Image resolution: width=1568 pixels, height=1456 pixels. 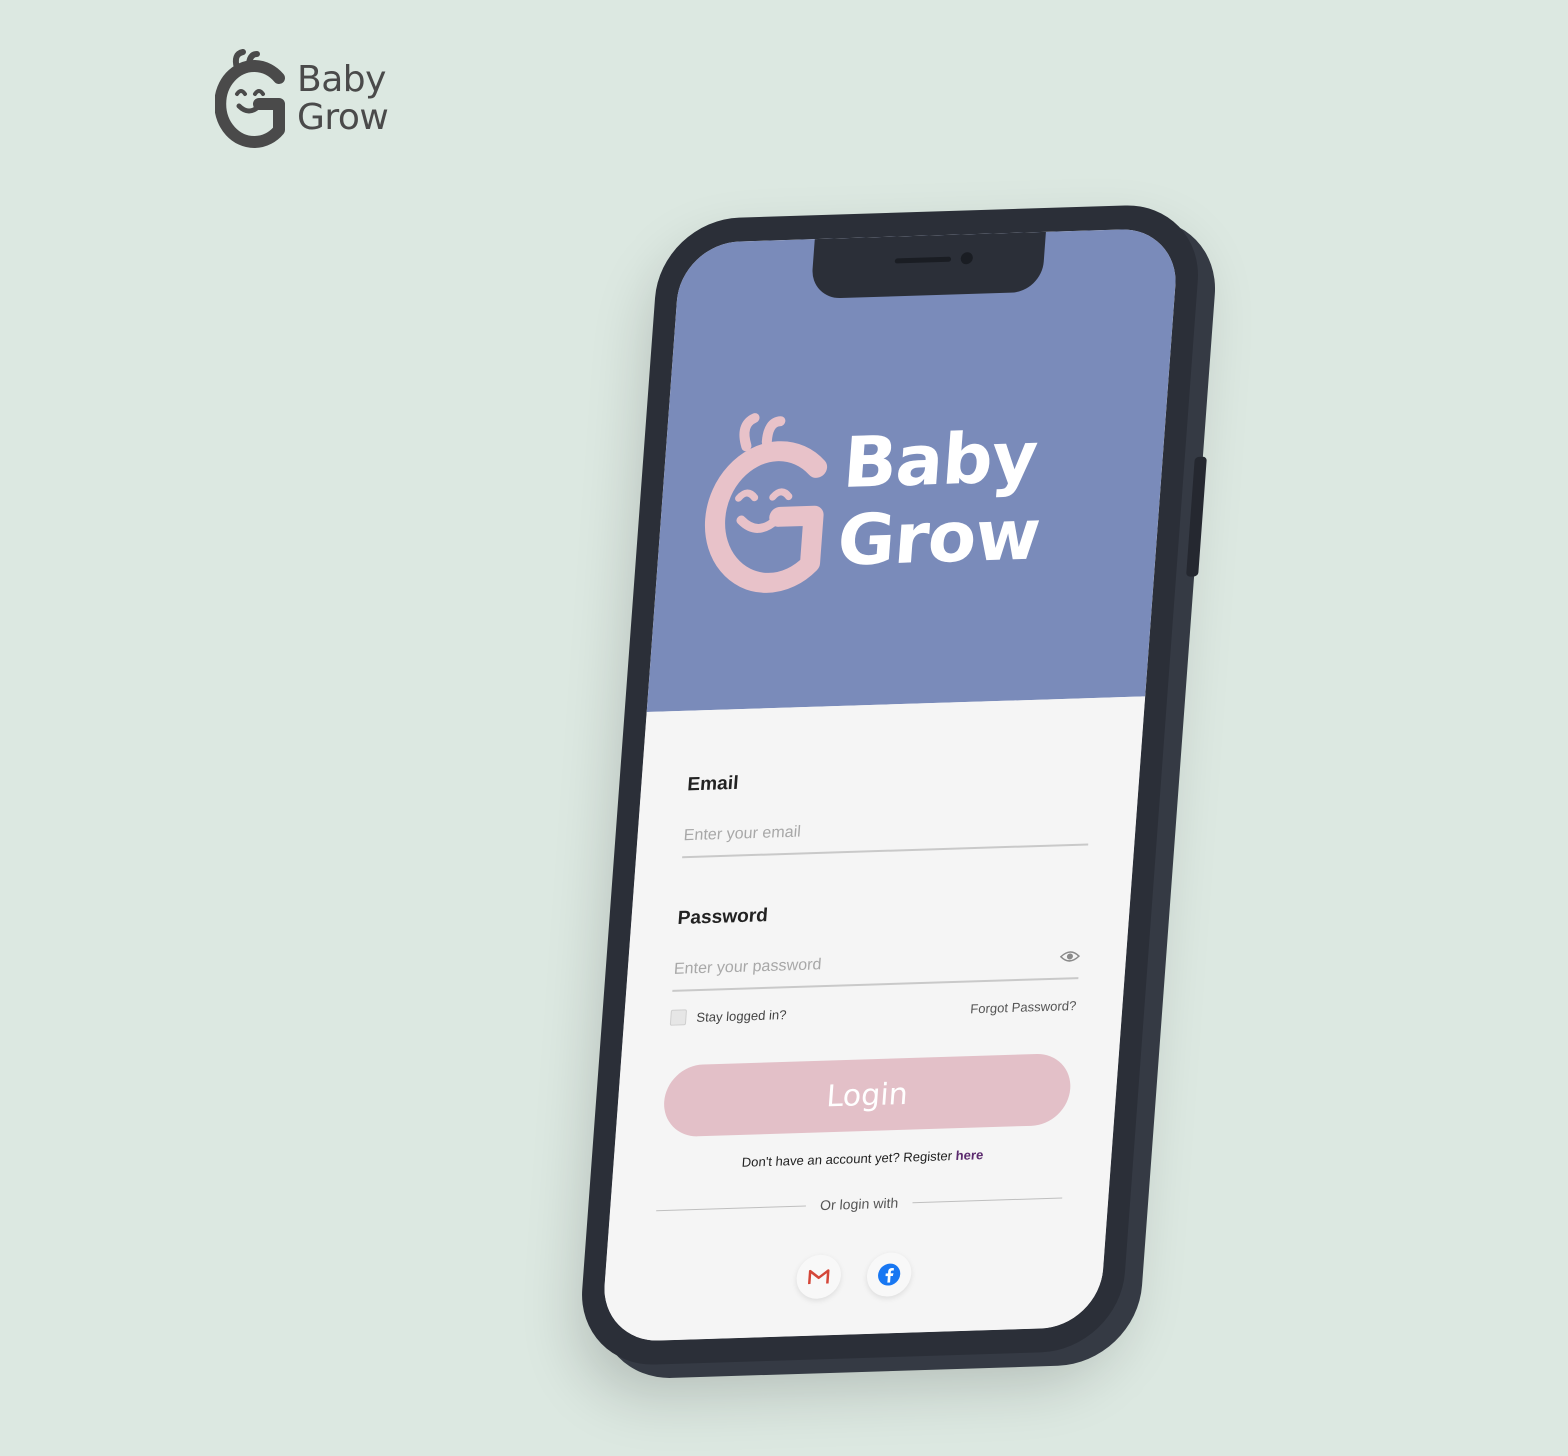 I want to click on baby-grow-logo-icon, so click(x=250, y=98).